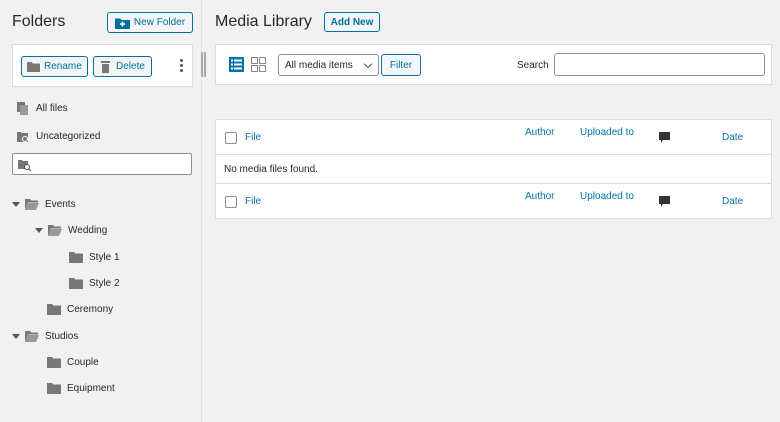 Image resolution: width=780 pixels, height=422 pixels. I want to click on new-folder-label: New Folder, so click(159, 22).